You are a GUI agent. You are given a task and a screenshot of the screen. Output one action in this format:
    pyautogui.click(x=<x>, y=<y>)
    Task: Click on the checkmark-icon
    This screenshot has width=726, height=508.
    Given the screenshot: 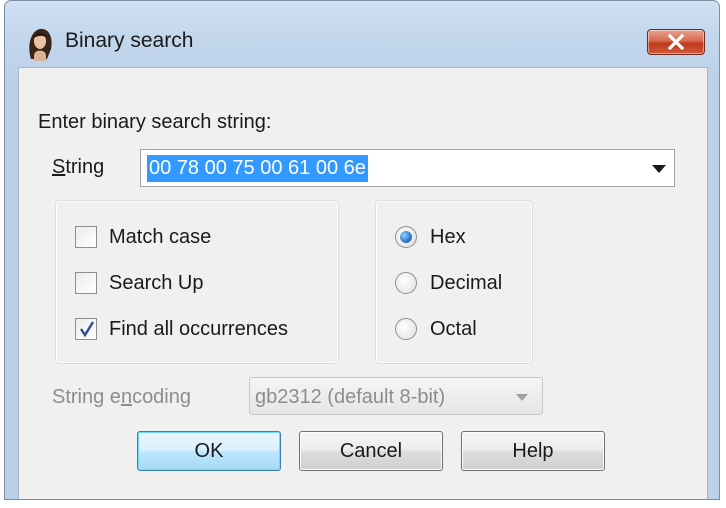 What is the action you would take?
    pyautogui.click(x=87, y=329)
    